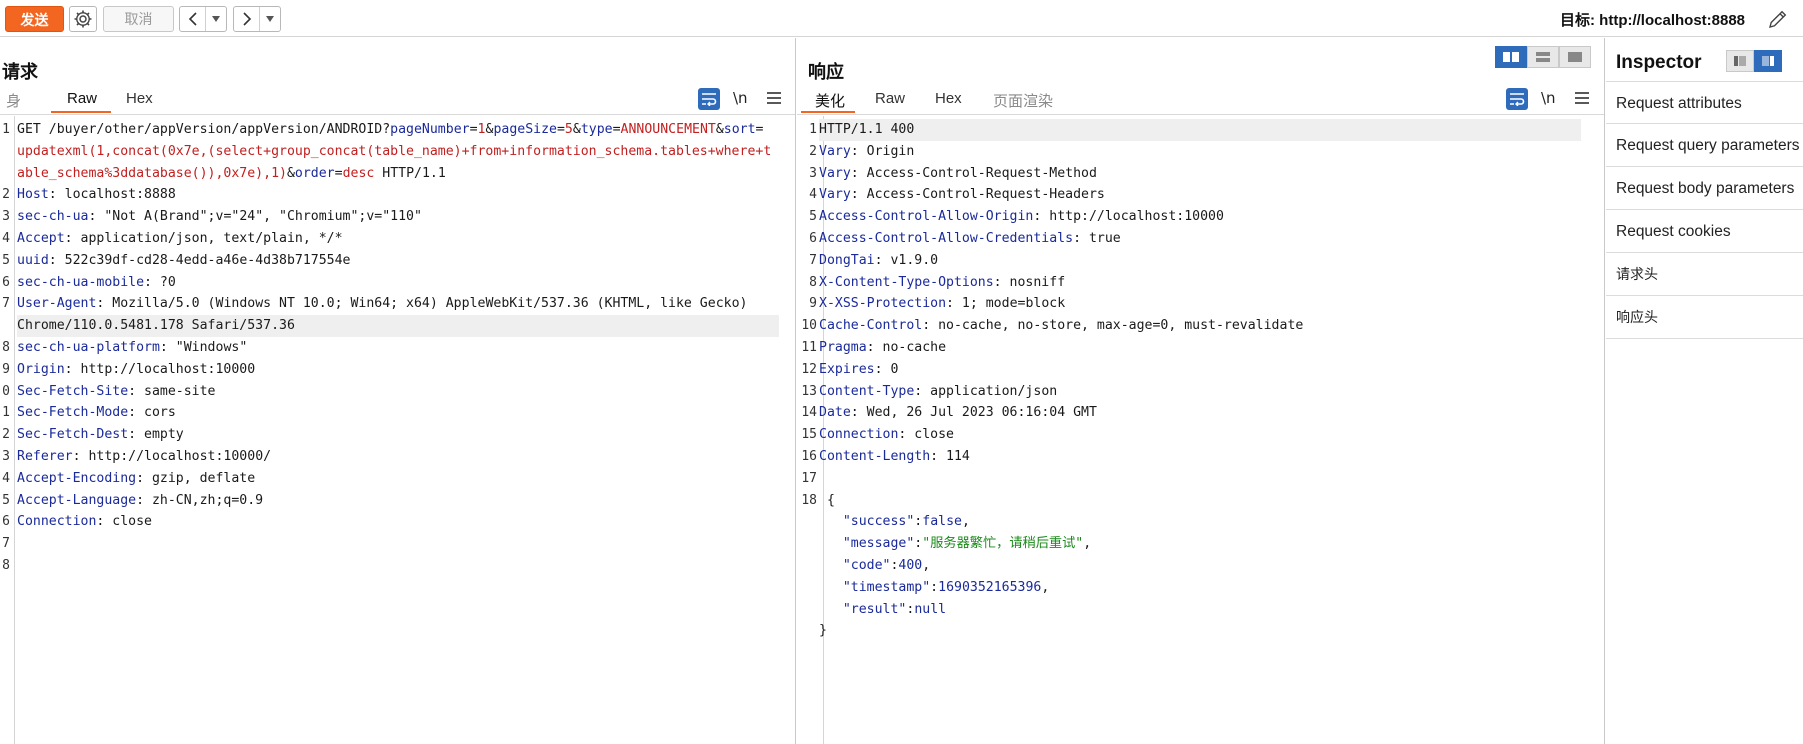  What do you see at coordinates (1740, 61) in the screenshot?
I see `inspector-collapse-button` at bounding box center [1740, 61].